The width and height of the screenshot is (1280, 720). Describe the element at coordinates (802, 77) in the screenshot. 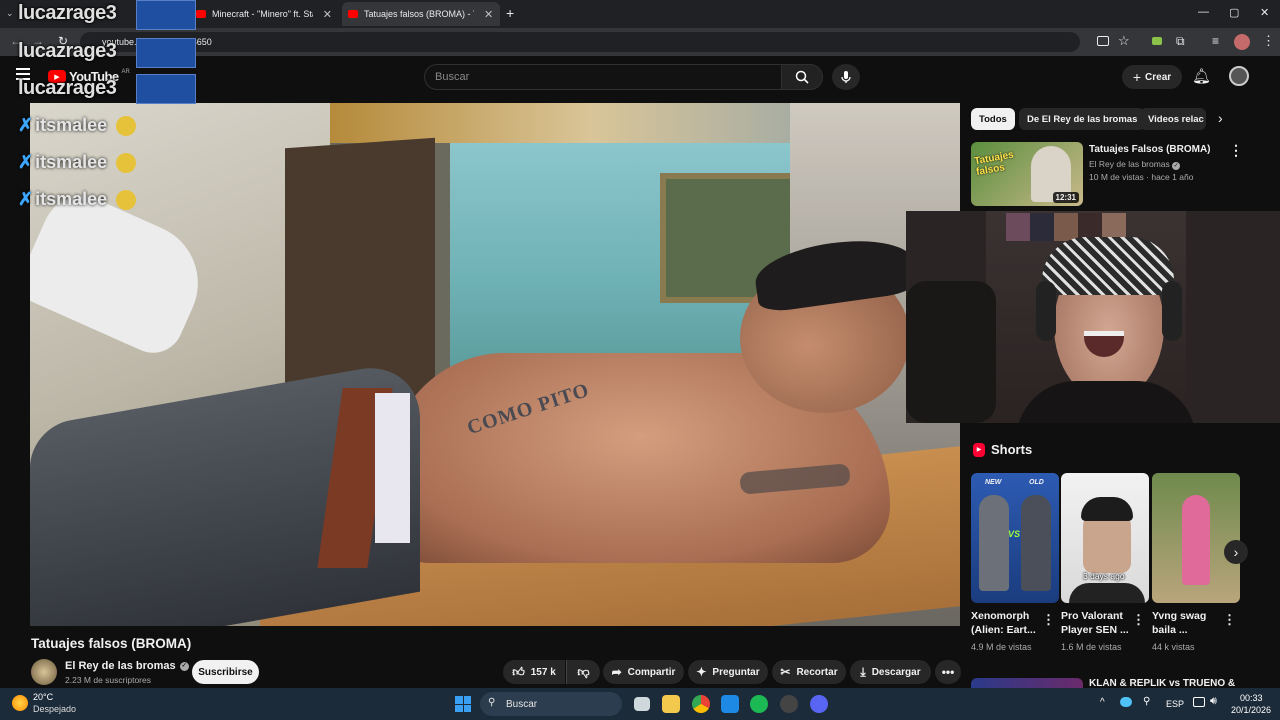

I see `search-button` at that location.